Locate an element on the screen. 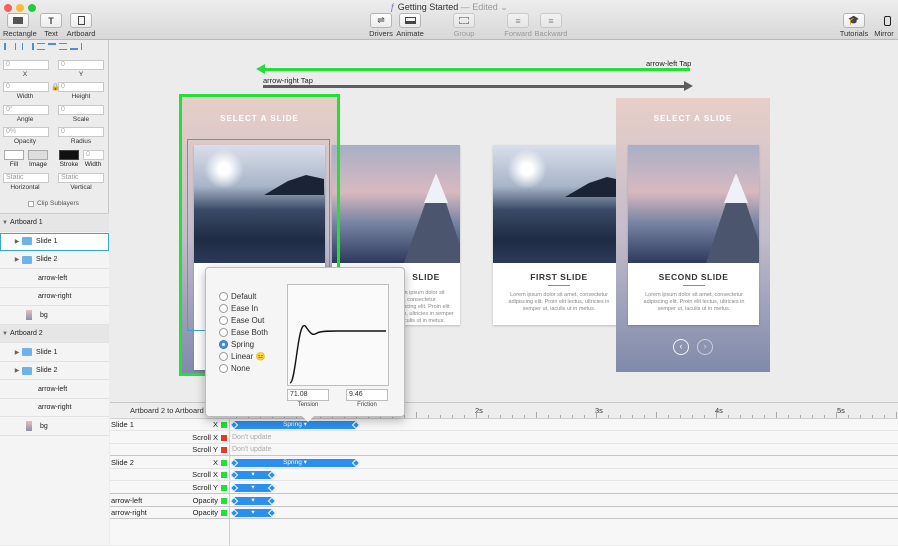  tutorials-button: 🎓 is located at coordinates (854, 20).